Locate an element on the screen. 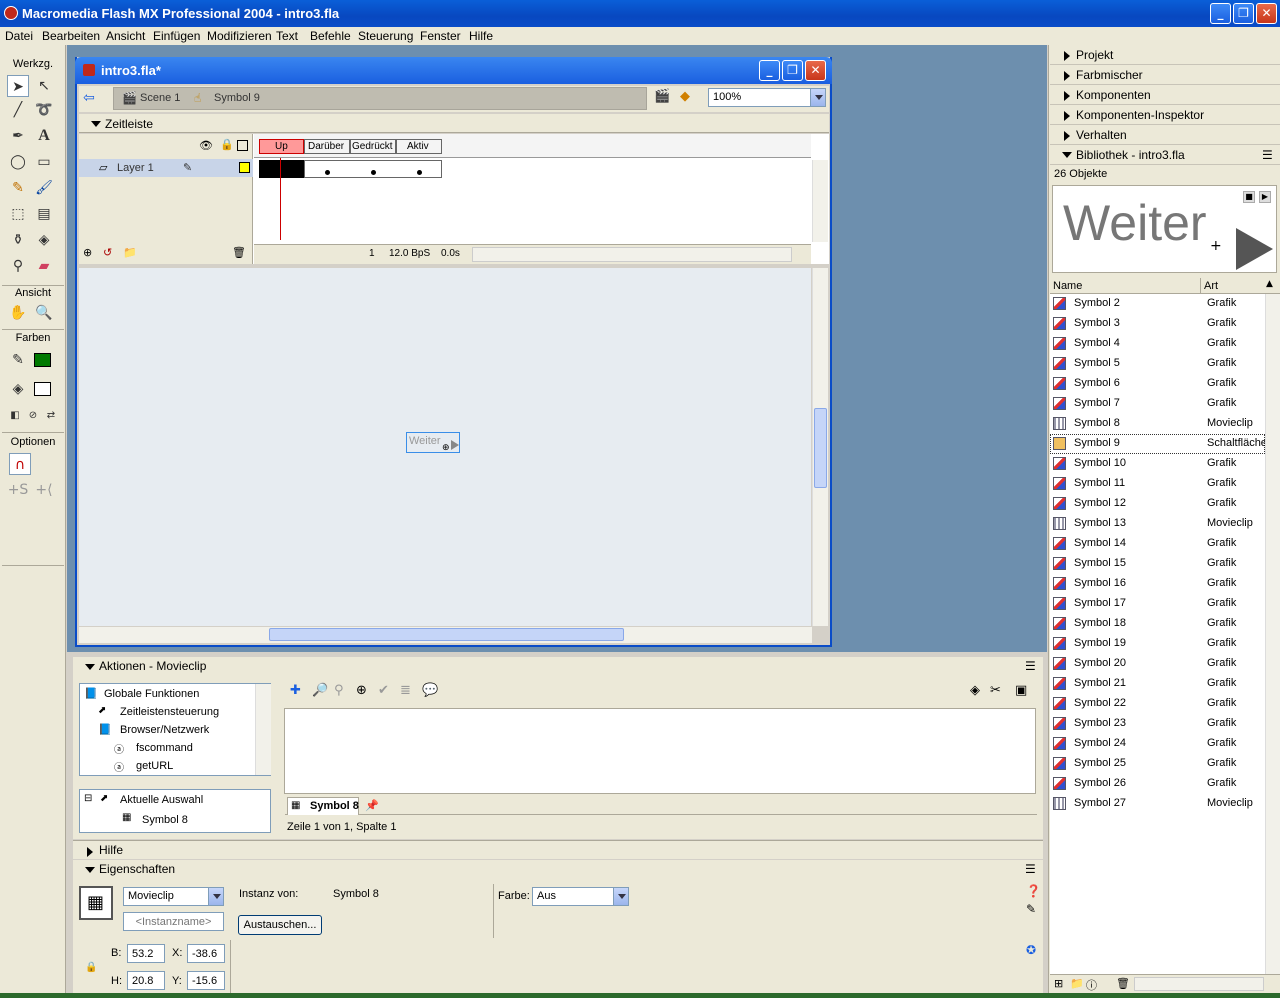  library-row: Symbol 4 Grafik is located at coordinates (1157, 344).